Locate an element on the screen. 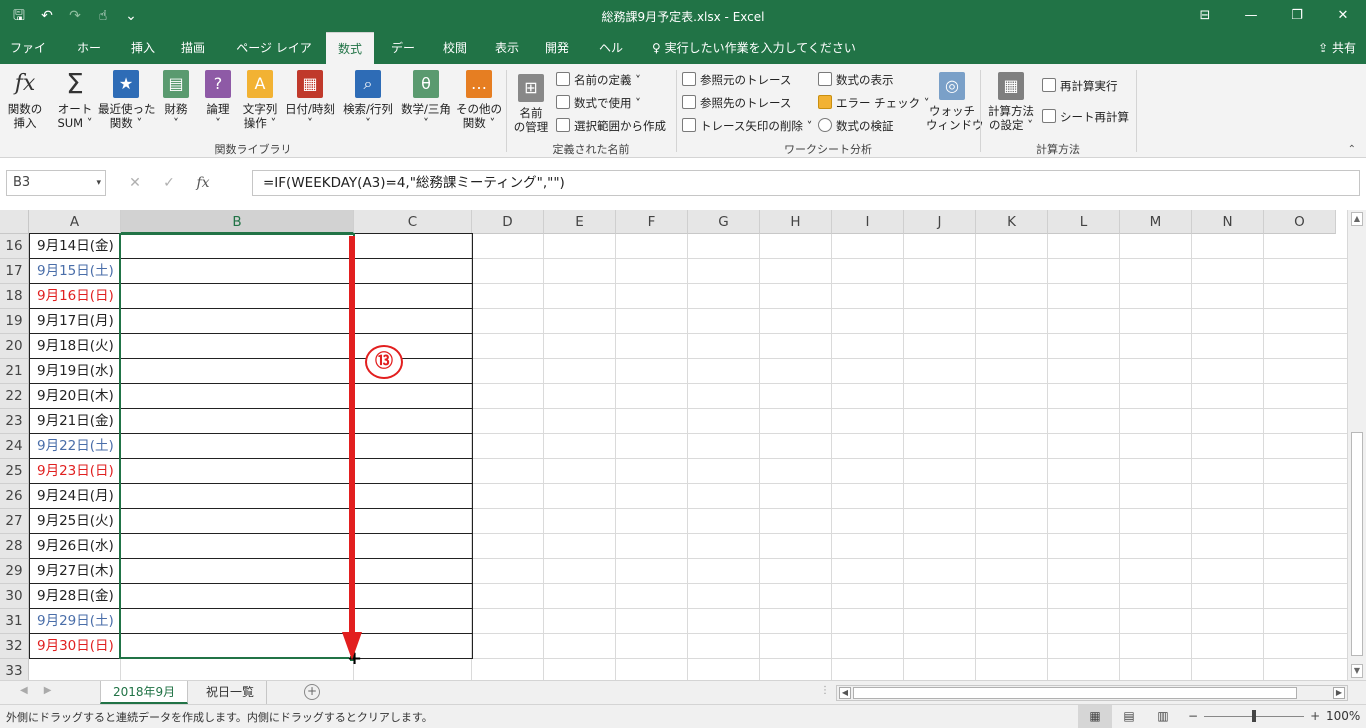 The width and height of the screenshot is (1366, 728). zoom-track is located at coordinates (1254, 715).